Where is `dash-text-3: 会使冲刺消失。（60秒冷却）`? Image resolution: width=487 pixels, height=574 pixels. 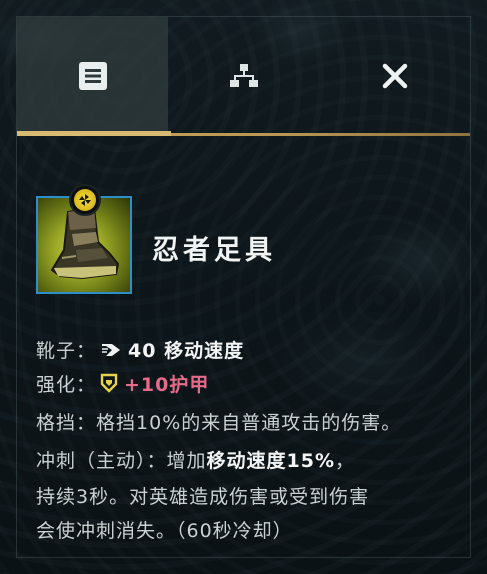
dash-text-3: 会使冲刺消失。（60秒冷却） is located at coordinates (164, 531).